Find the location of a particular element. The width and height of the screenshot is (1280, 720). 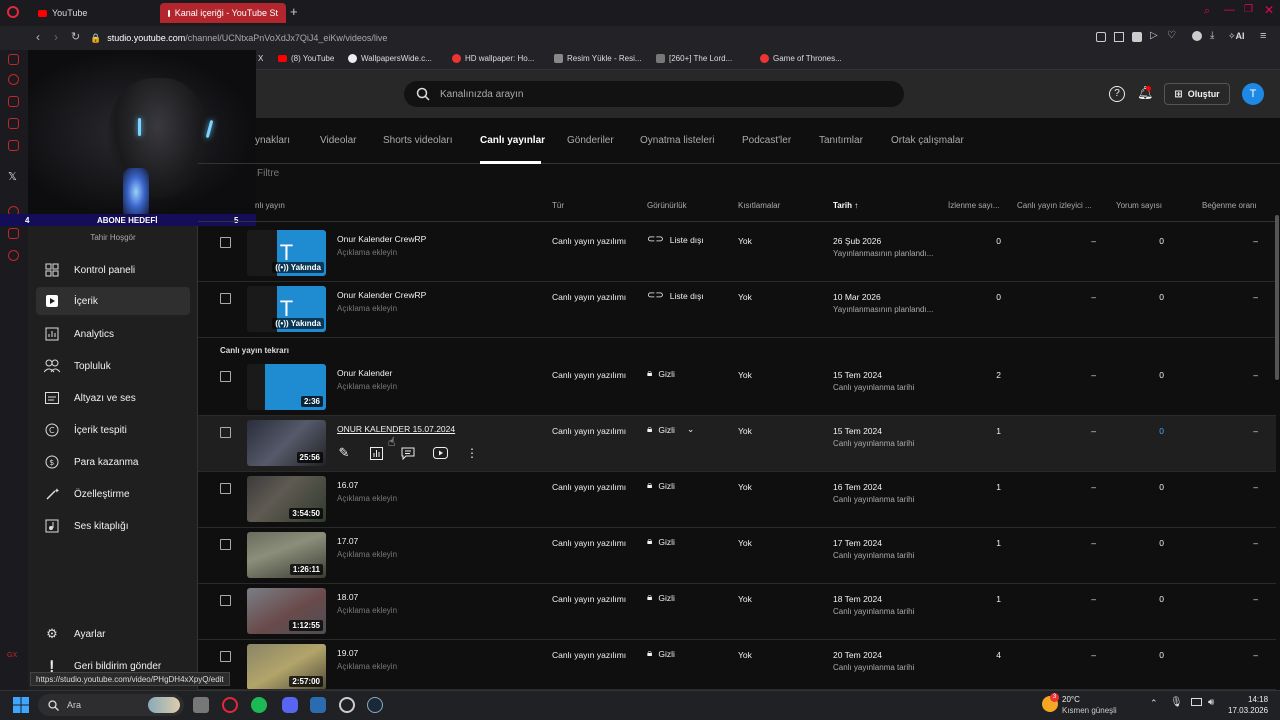

volume-icon: 🔊︎ is located at coordinates (1211, 702).